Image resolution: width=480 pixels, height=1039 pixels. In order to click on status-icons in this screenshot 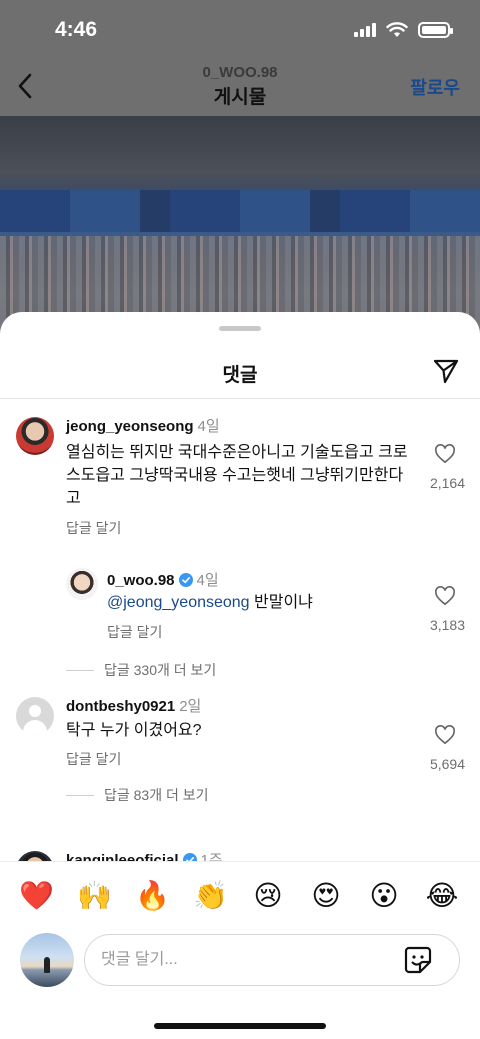, I will do `click(403, 30)`.